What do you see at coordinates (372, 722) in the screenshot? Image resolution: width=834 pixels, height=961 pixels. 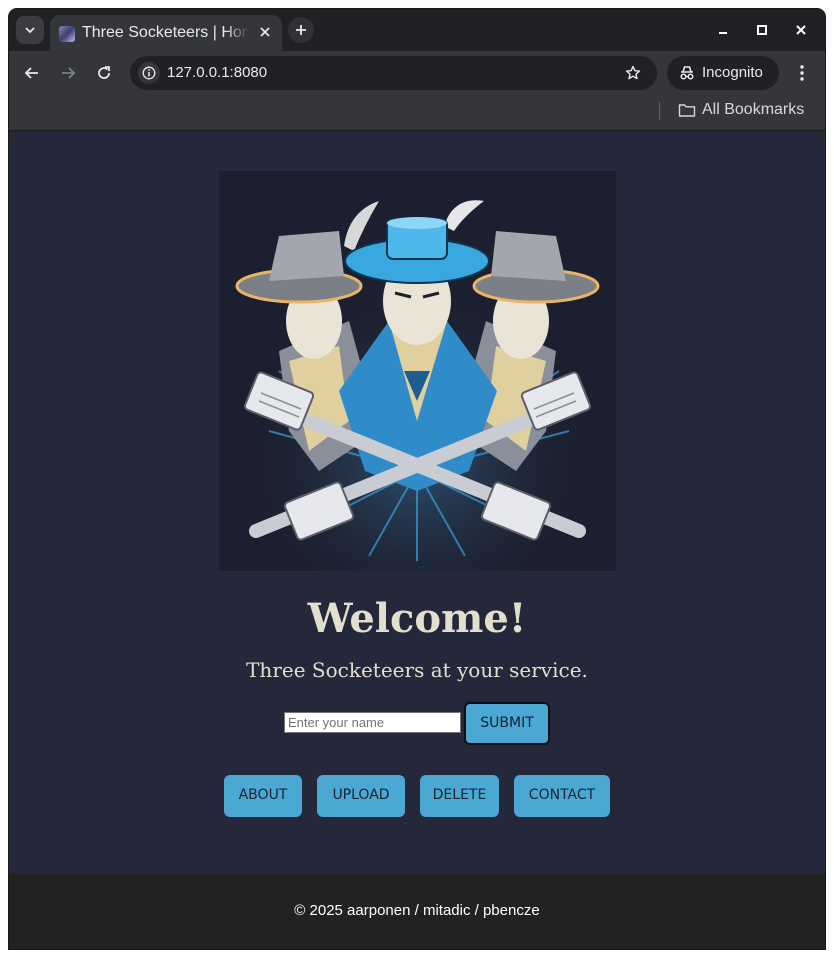 I see `name-input` at bounding box center [372, 722].